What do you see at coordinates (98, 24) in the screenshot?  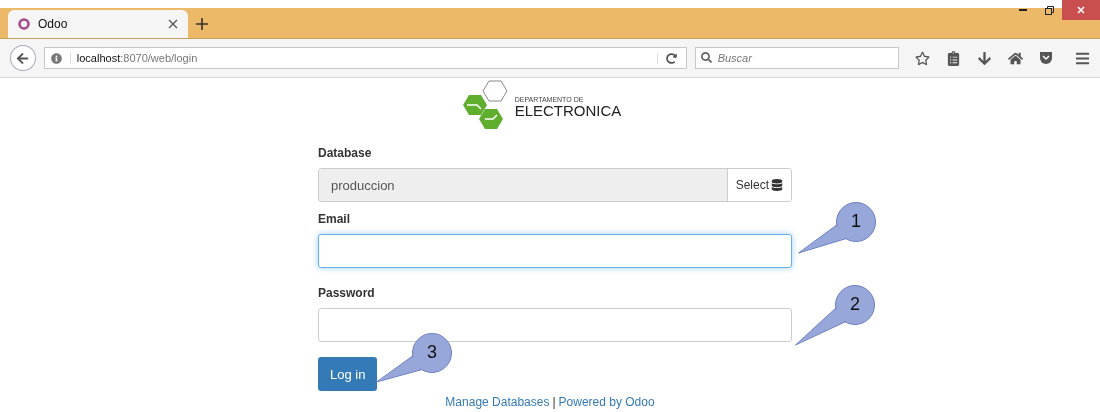 I see `browser-tab: Odoo` at bounding box center [98, 24].